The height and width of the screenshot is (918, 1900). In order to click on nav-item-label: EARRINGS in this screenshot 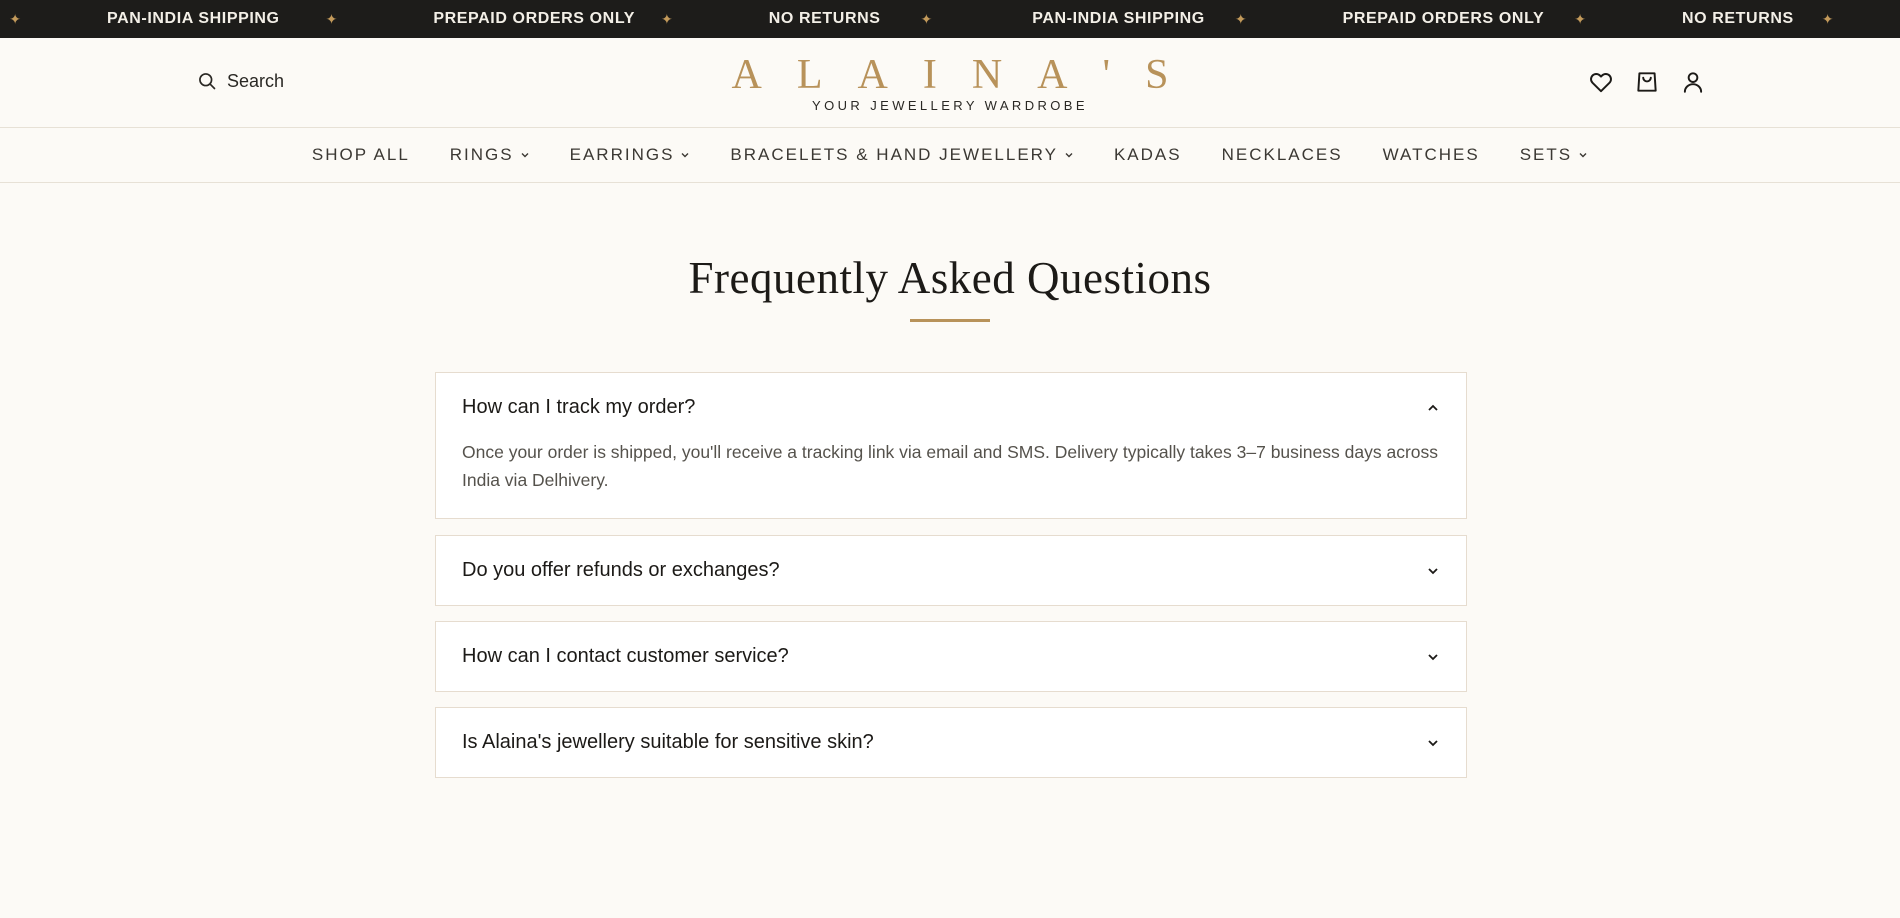, I will do `click(622, 154)`.